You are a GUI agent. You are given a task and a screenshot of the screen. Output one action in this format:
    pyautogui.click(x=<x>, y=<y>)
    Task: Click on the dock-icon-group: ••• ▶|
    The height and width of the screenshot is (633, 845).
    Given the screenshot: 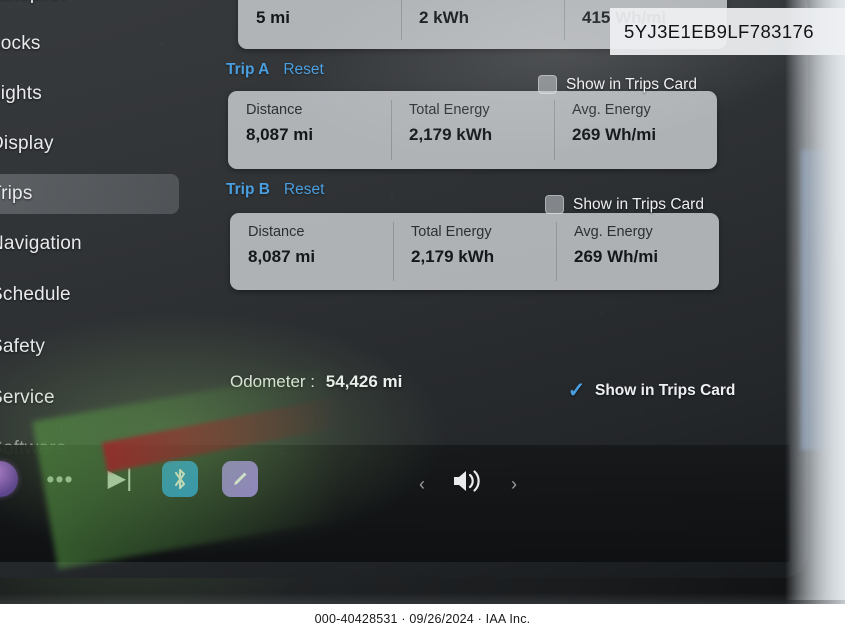 What is the action you would take?
    pyautogui.click(x=129, y=479)
    